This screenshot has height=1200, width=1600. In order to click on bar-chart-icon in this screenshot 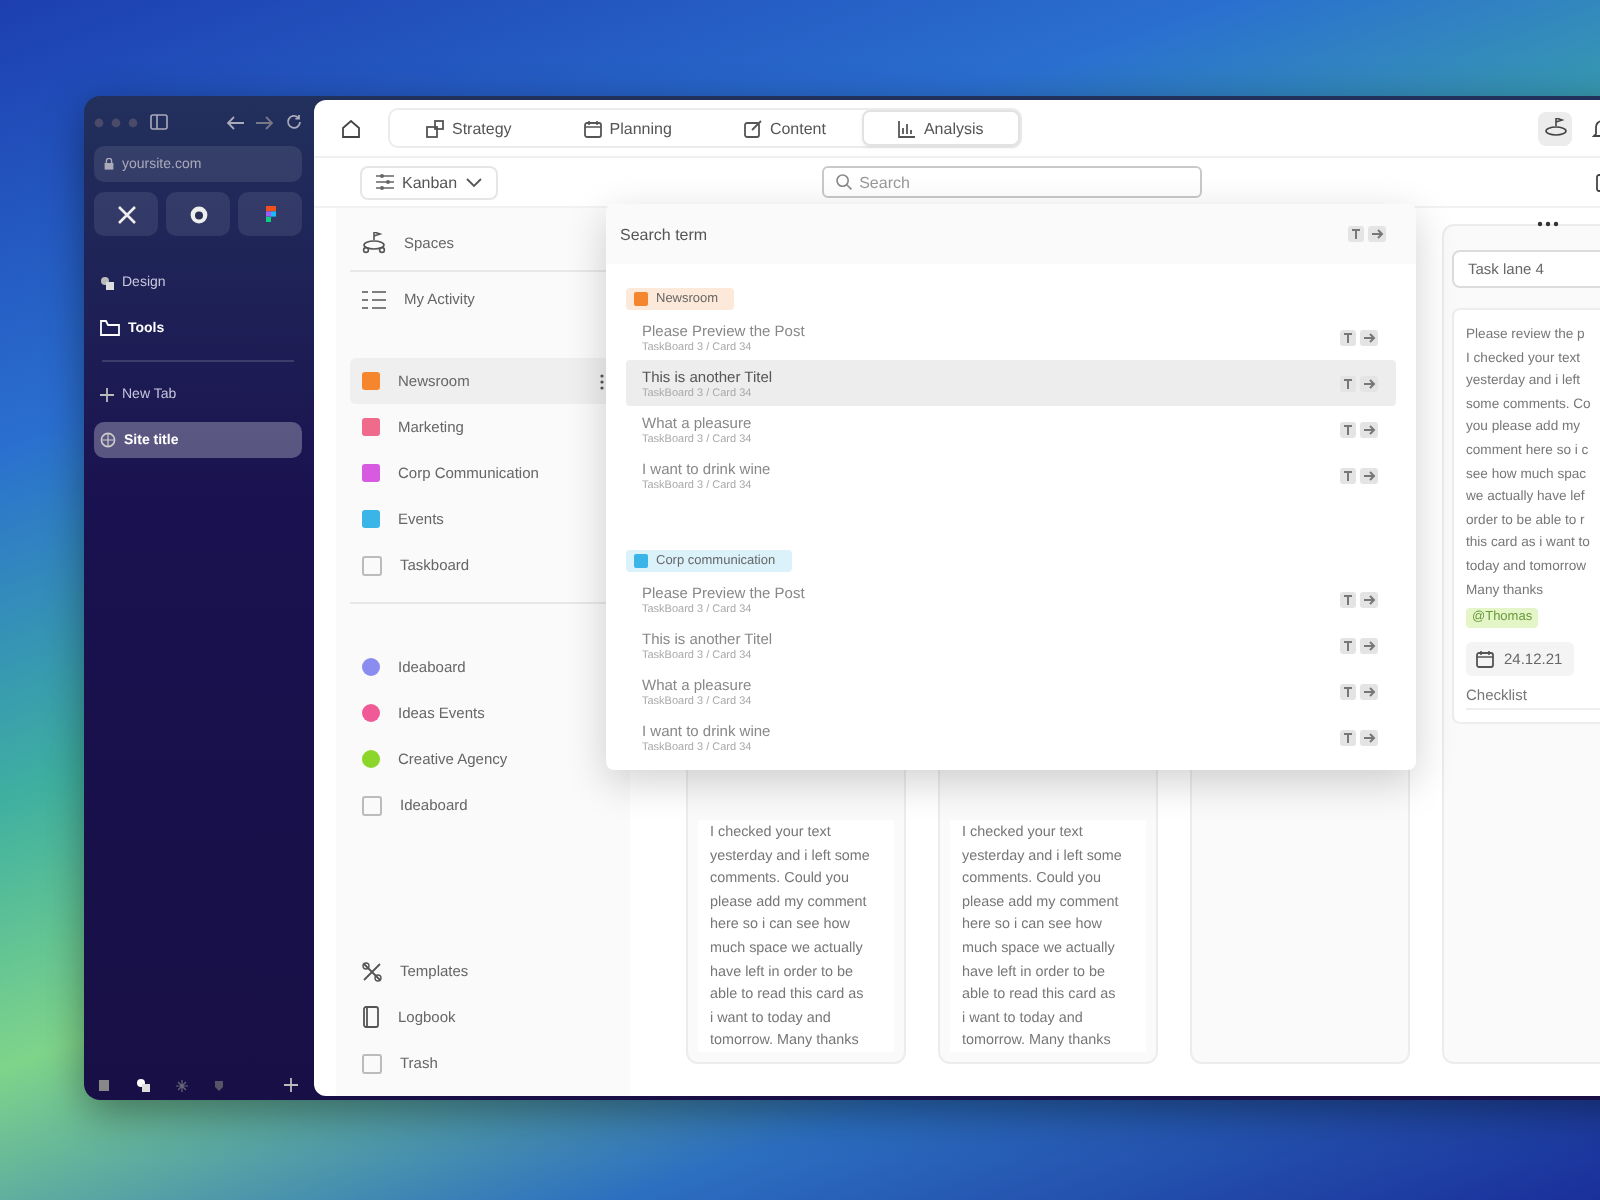, I will do `click(906, 128)`.